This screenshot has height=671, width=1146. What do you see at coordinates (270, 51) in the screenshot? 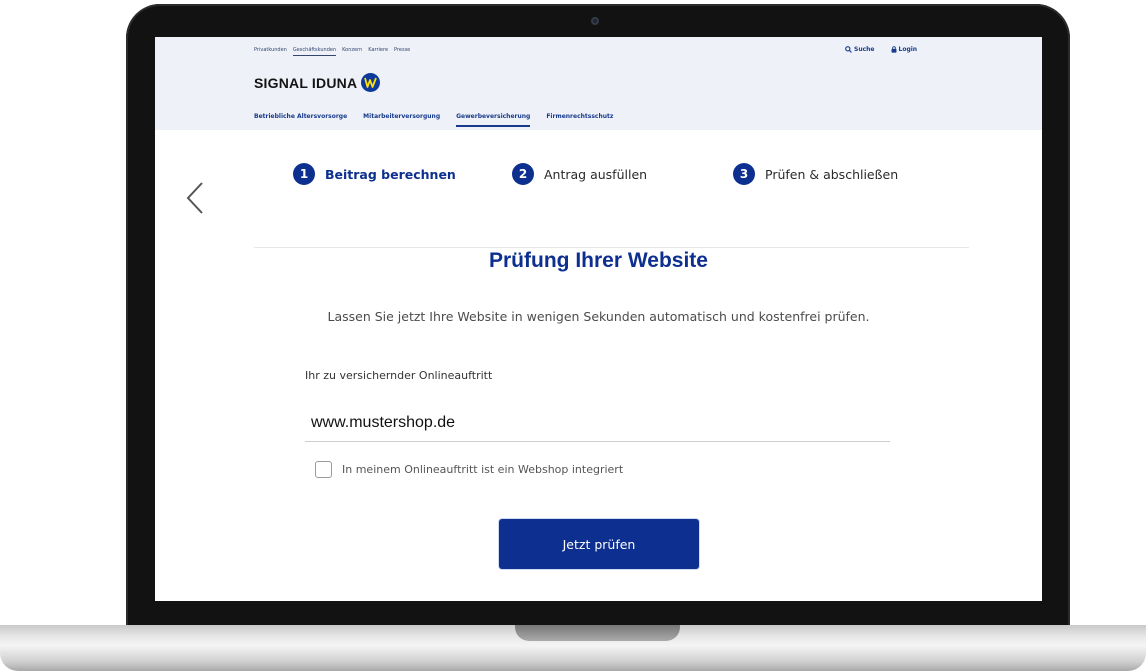
I see `utility-link-privatkunden: Privatkunden` at bounding box center [270, 51].